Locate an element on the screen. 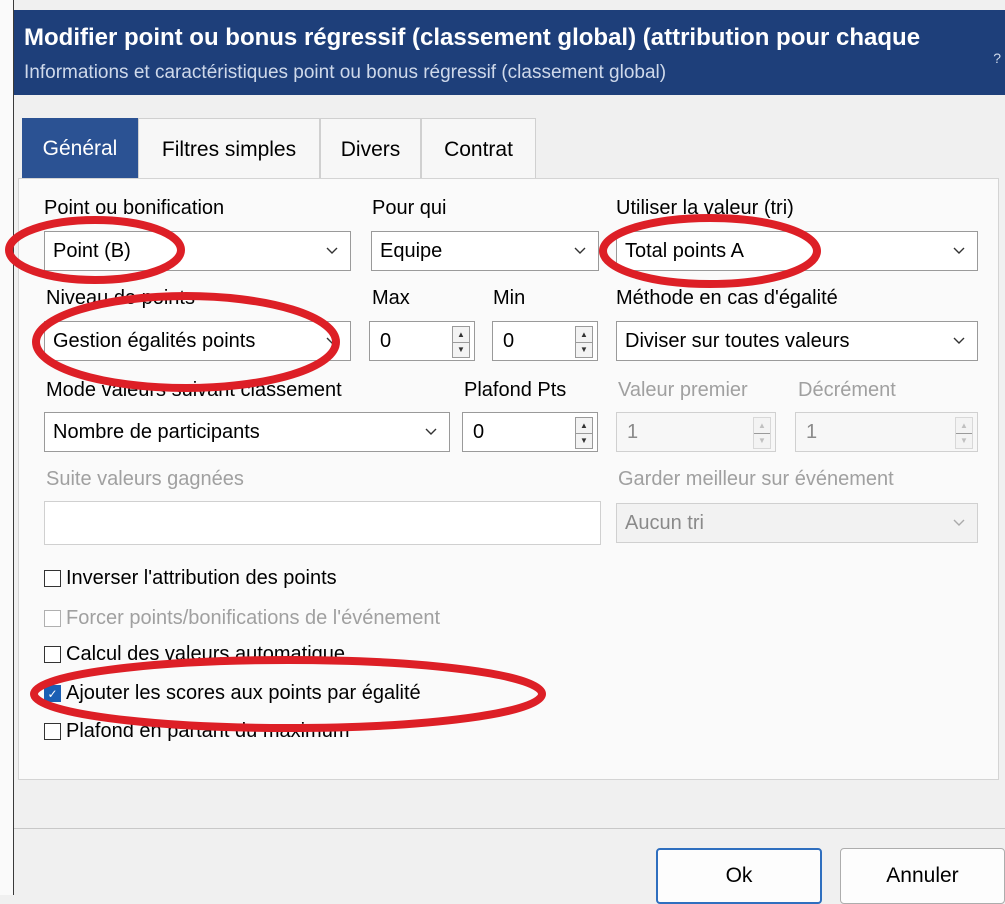 The image size is (1005, 904). help-icon: ? is located at coordinates (997, 58).